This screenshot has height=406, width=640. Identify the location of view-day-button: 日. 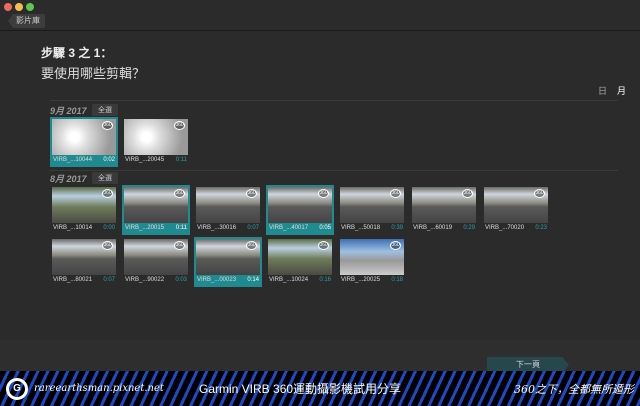
(602, 91).